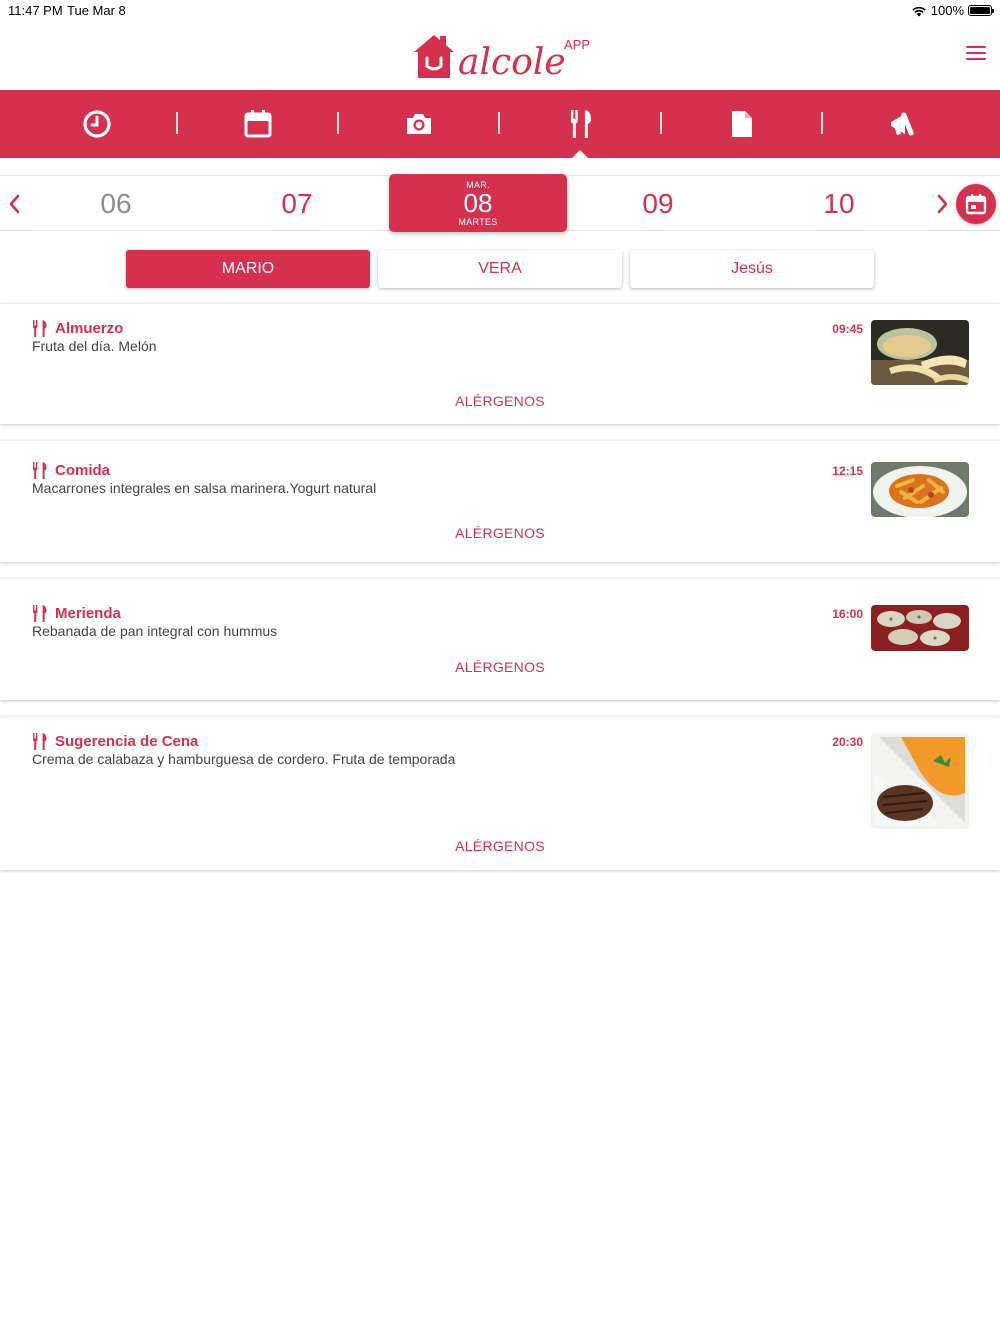 This screenshot has width=1000, height=1334. What do you see at coordinates (512, 62) in the screenshot?
I see `logo-wordmark: alcole` at bounding box center [512, 62].